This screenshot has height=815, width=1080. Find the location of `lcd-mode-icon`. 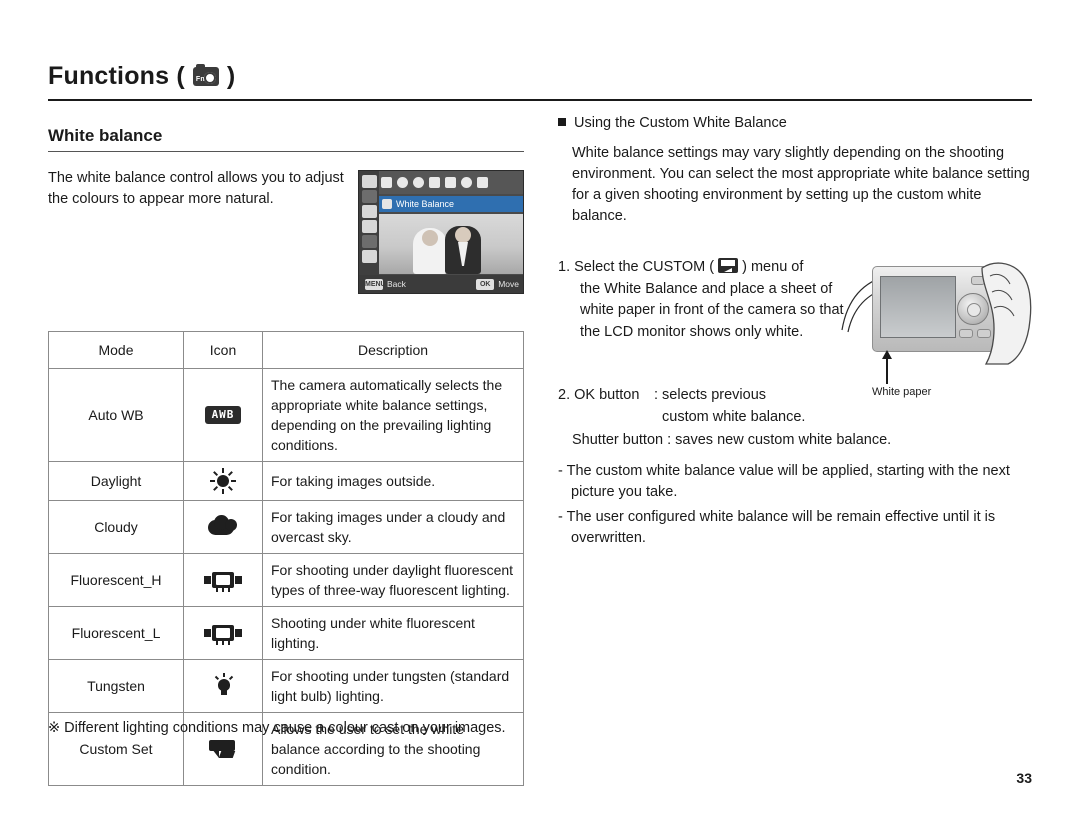

lcd-mode-icon is located at coordinates (386, 182).